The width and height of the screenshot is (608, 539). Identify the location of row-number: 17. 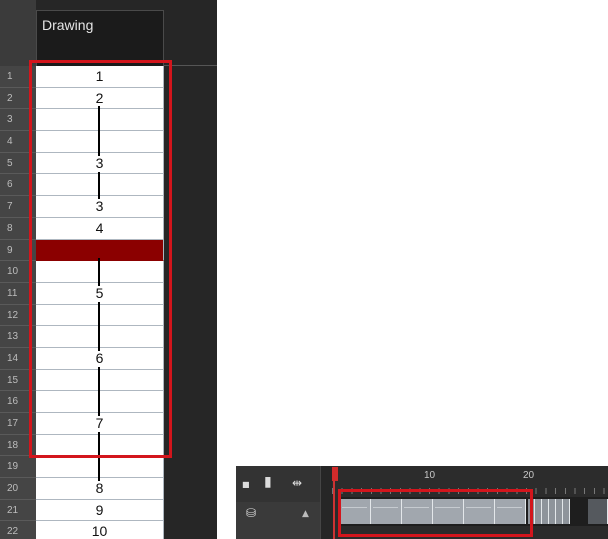
(18, 424).